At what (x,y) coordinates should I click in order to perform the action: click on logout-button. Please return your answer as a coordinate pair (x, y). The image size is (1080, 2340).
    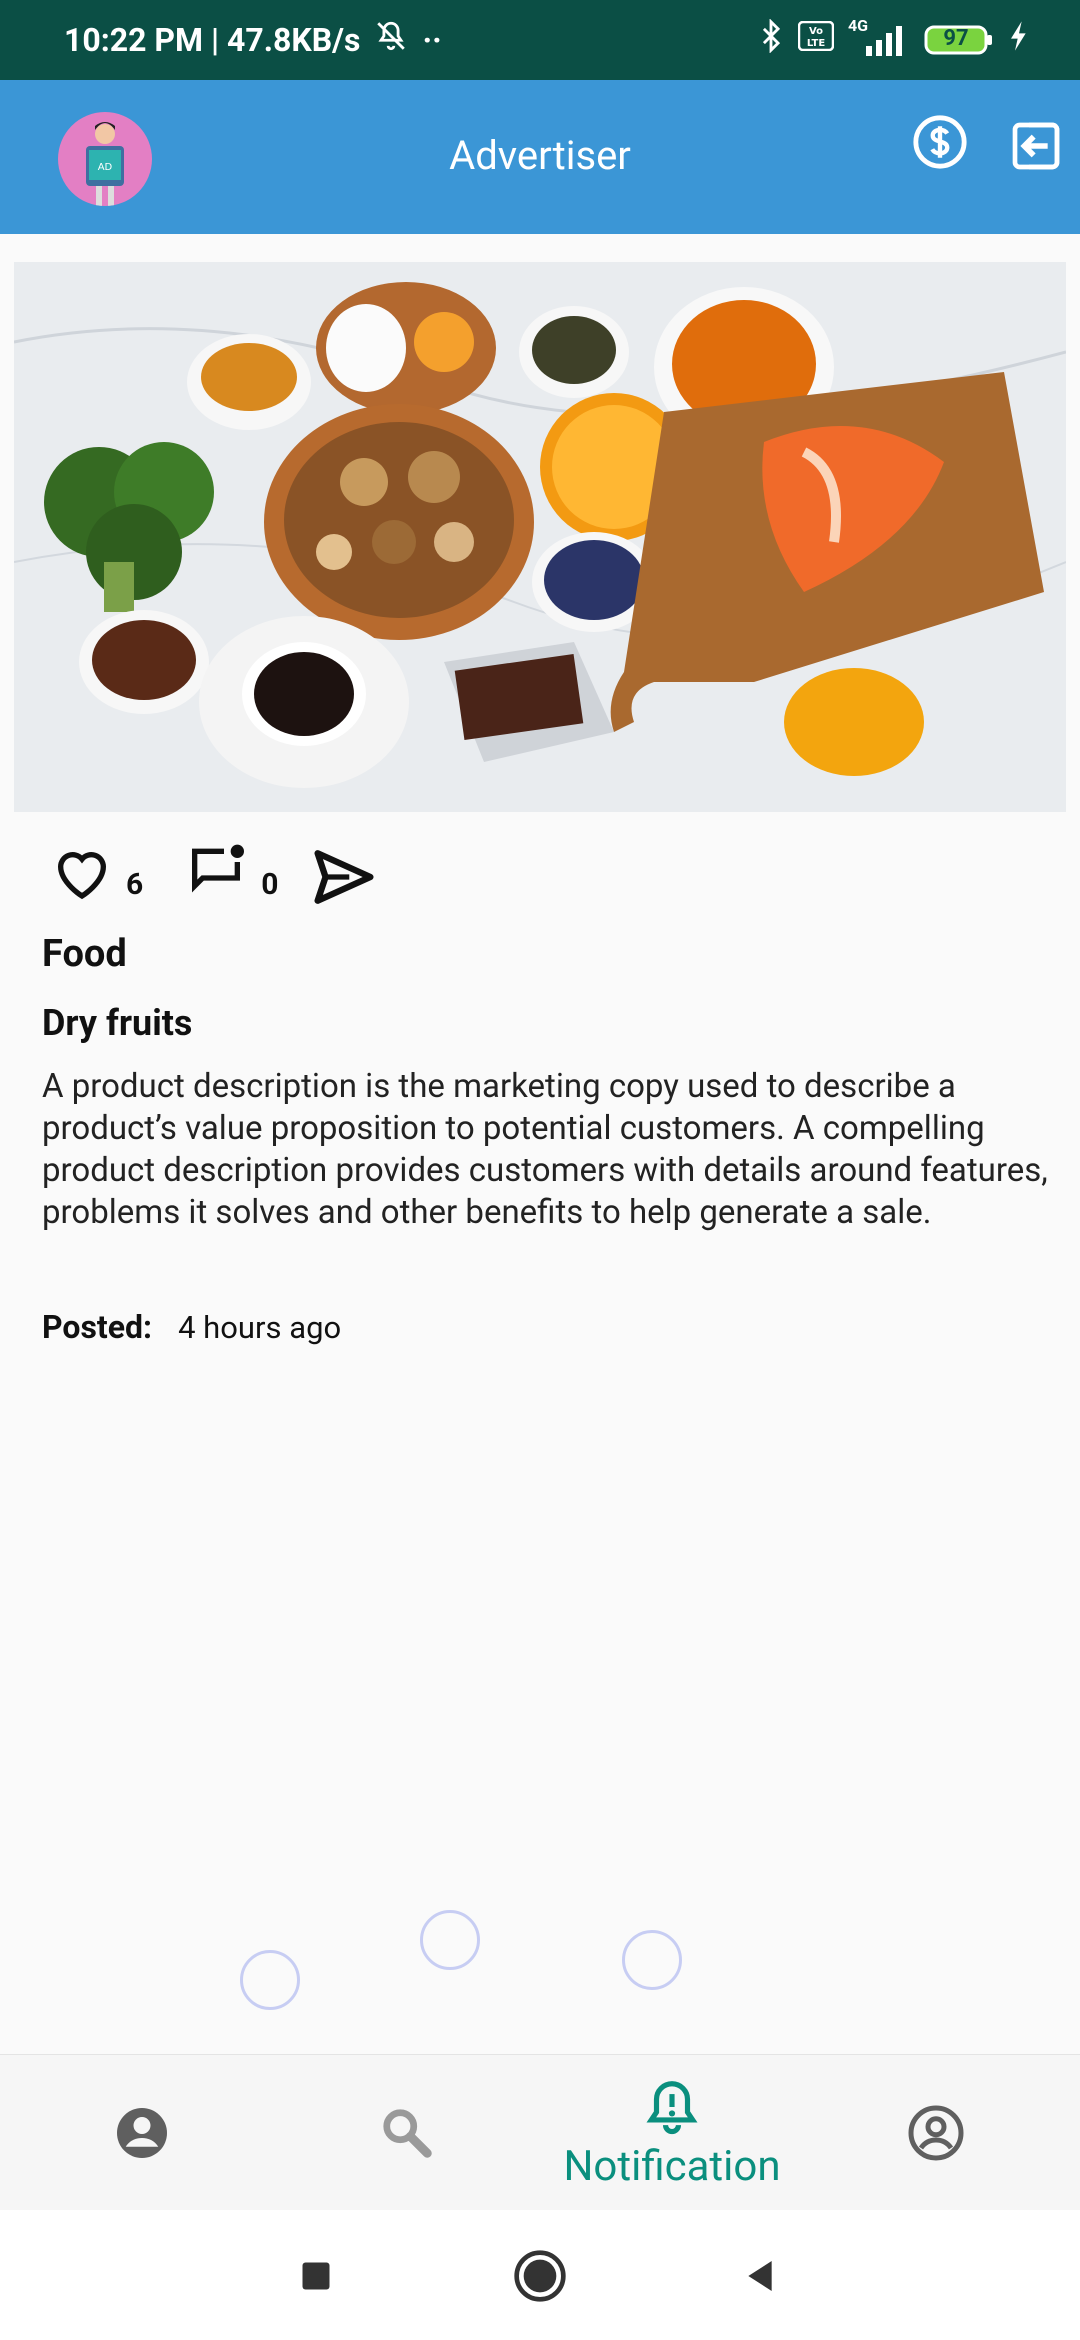
    Looking at the image, I should click on (1036, 146).